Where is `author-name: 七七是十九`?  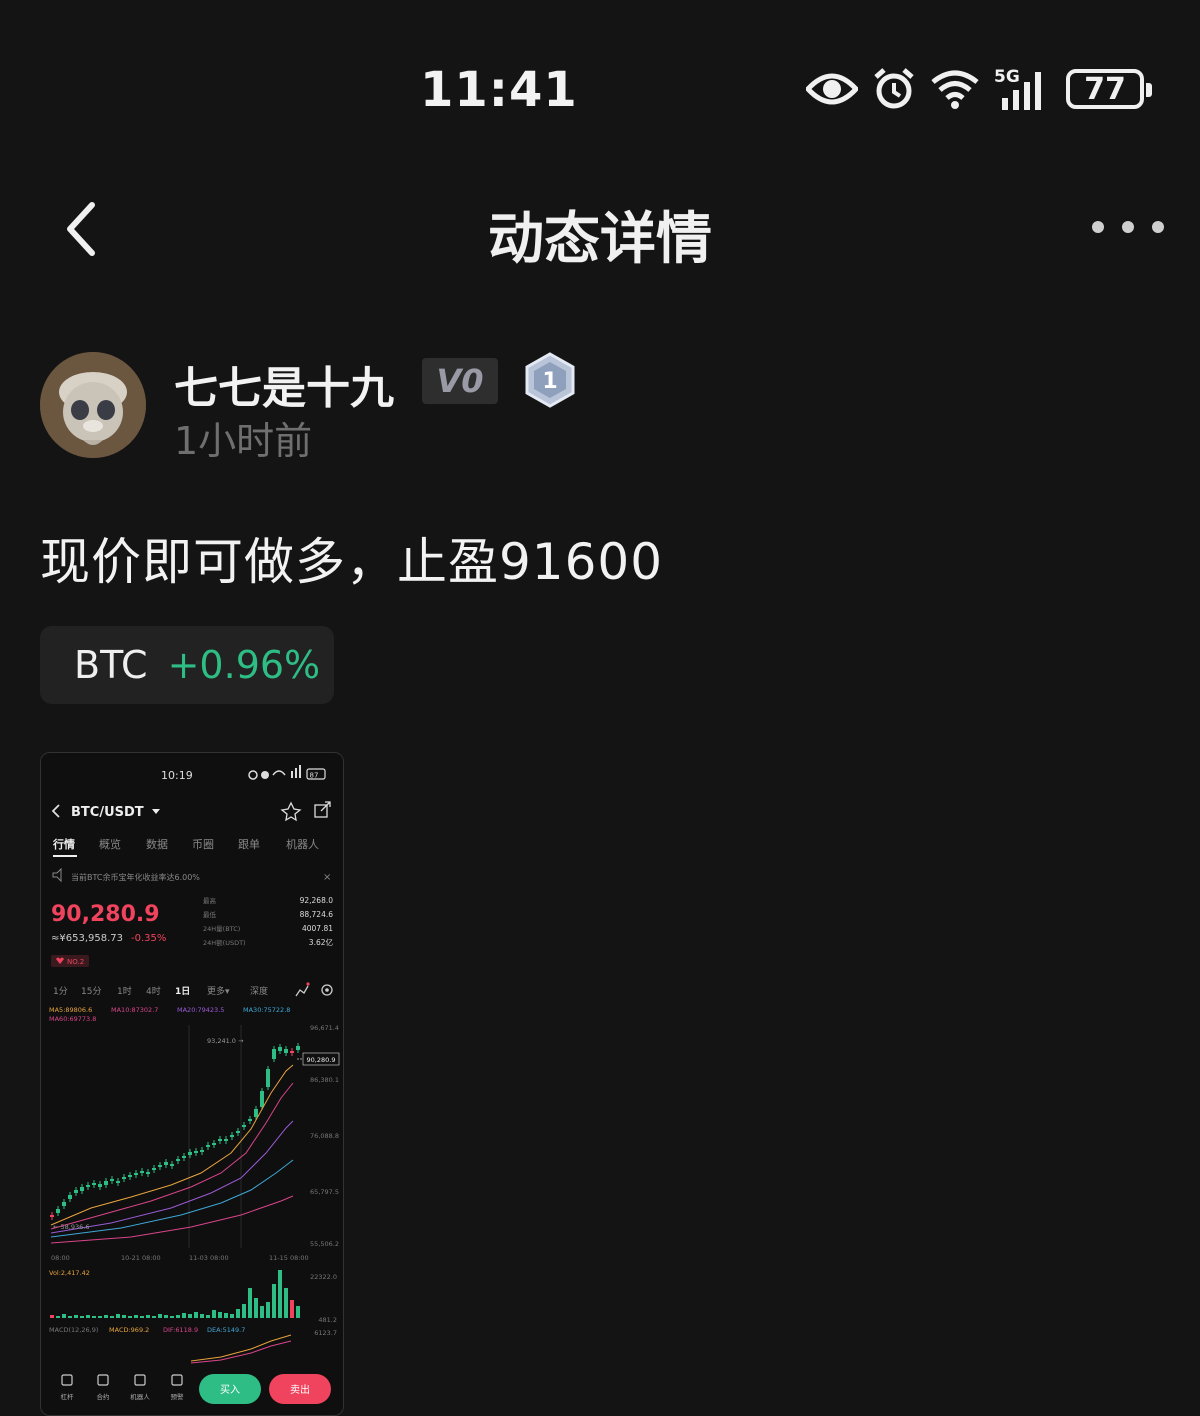
author-name: 七七是十九 is located at coordinates (284, 384).